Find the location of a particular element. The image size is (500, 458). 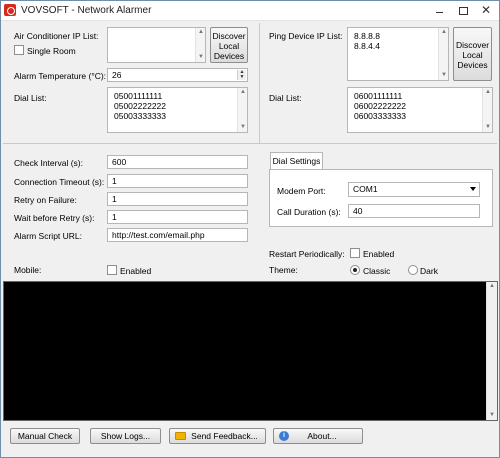

tab-dial-settings: Dial Settings is located at coordinates (296, 161).